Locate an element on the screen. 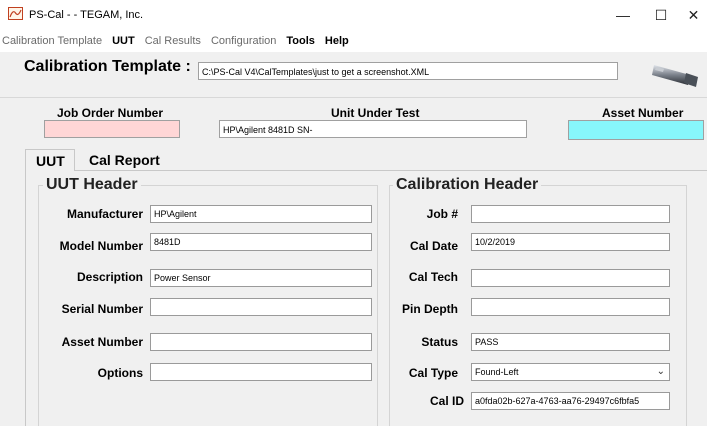  menu-tools: Tools is located at coordinates (300, 41).